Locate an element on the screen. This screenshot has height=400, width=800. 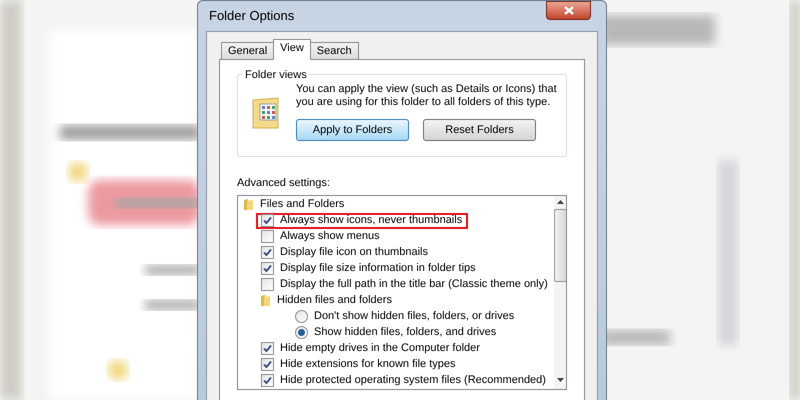
option-label: Display file icon on thumbnails is located at coordinates (354, 252).